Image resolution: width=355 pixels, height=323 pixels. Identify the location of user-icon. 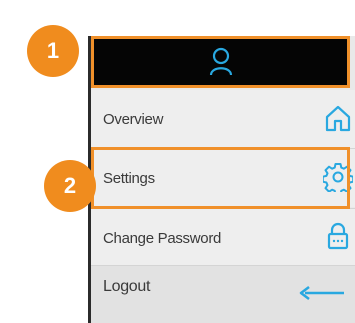
(221, 62).